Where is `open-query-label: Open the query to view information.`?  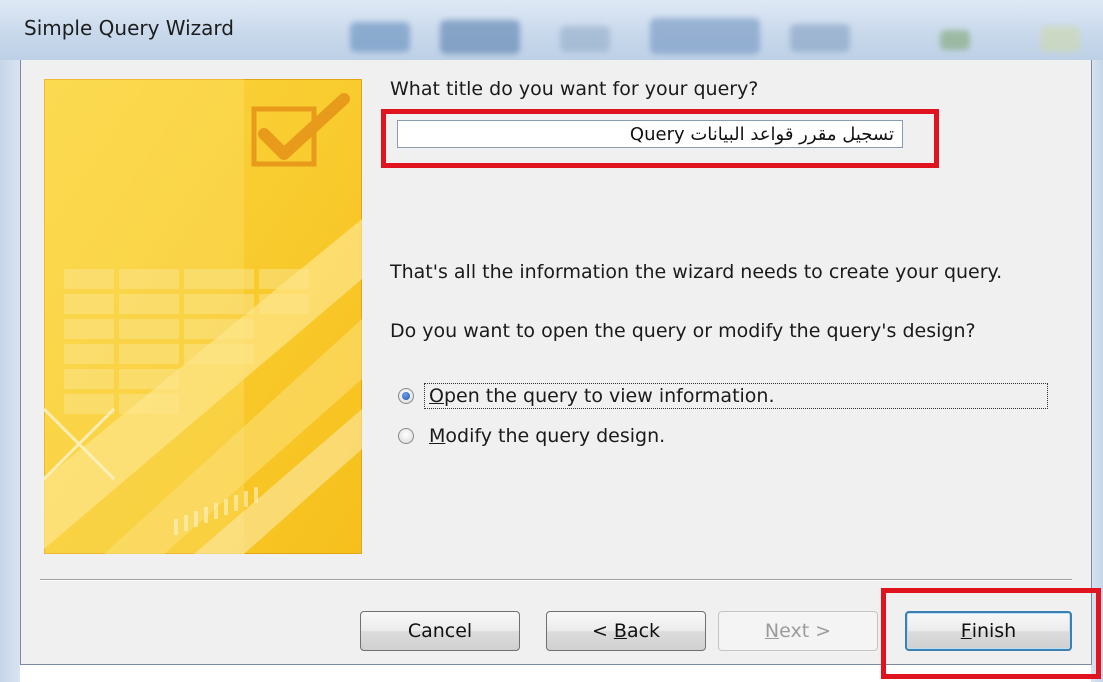 open-query-label: Open the query to view information. is located at coordinates (736, 396).